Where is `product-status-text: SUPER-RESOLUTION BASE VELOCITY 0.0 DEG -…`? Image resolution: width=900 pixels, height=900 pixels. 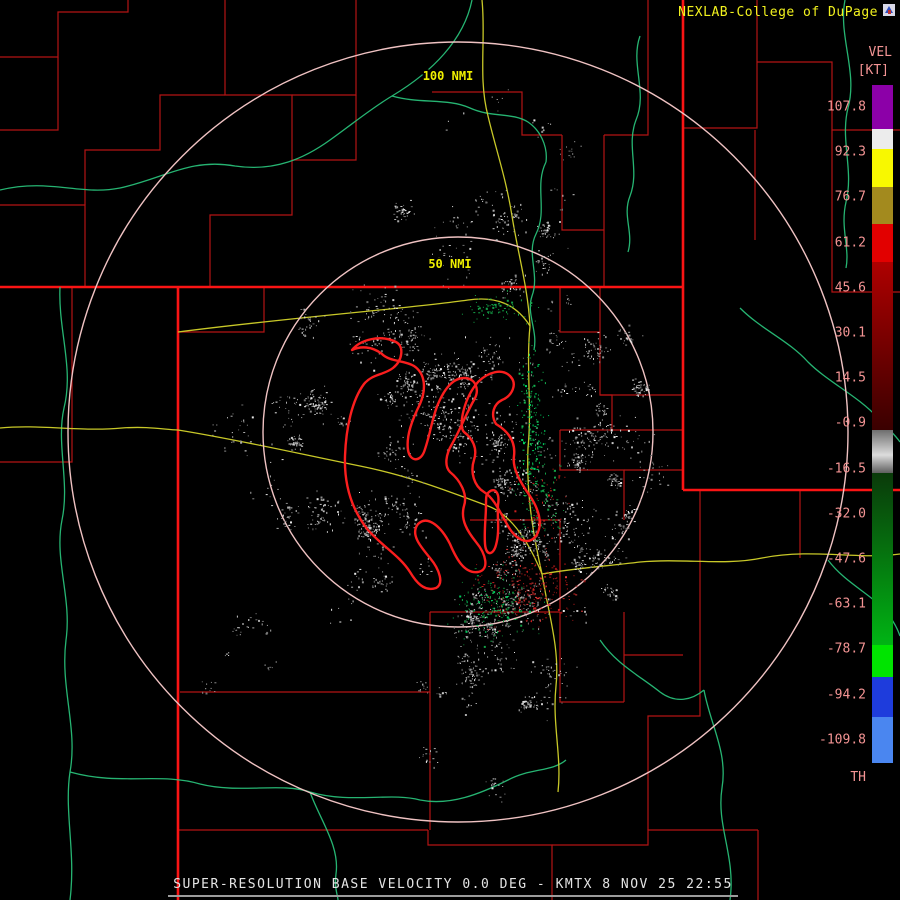 product-status-text: SUPER-RESOLUTION BASE VELOCITY 0.0 DEG -… is located at coordinates (453, 884).